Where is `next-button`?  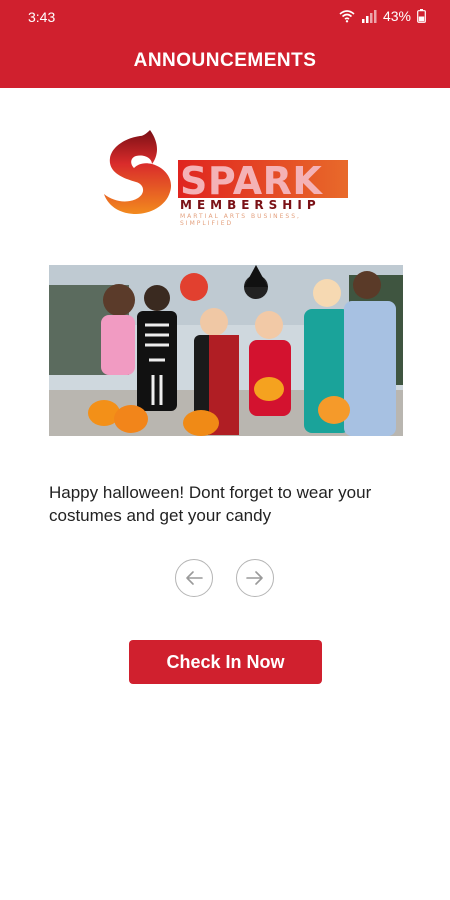 next-button is located at coordinates (255, 578).